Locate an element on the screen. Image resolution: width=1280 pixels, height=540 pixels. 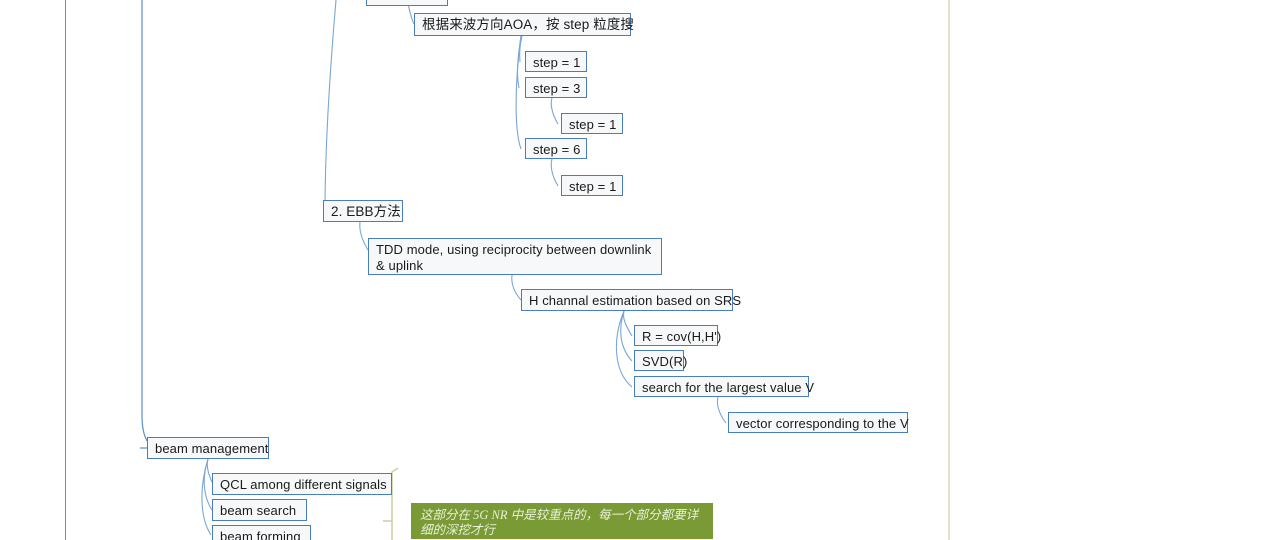
node-beam-management: beam management is located at coordinates (208, 448).